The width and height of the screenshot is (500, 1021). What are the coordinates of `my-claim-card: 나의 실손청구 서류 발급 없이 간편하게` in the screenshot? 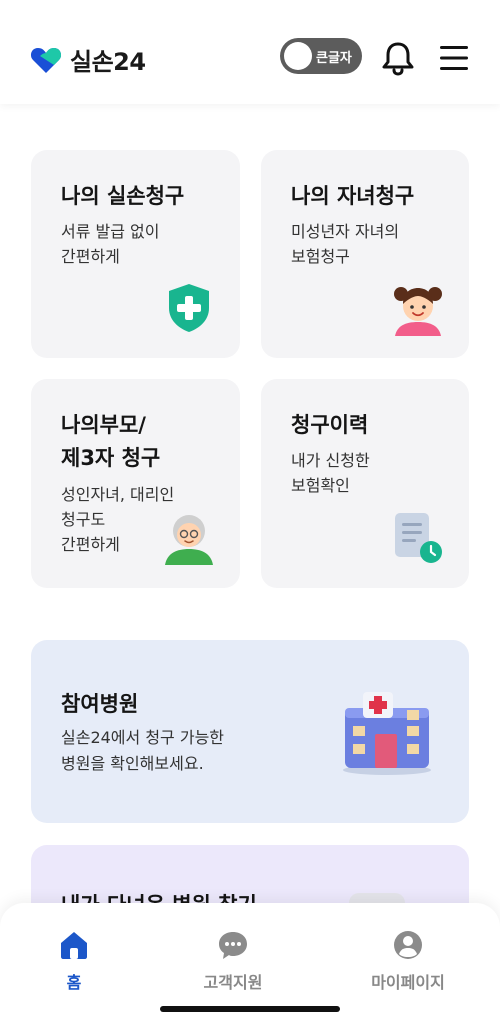 It's located at (135, 254).